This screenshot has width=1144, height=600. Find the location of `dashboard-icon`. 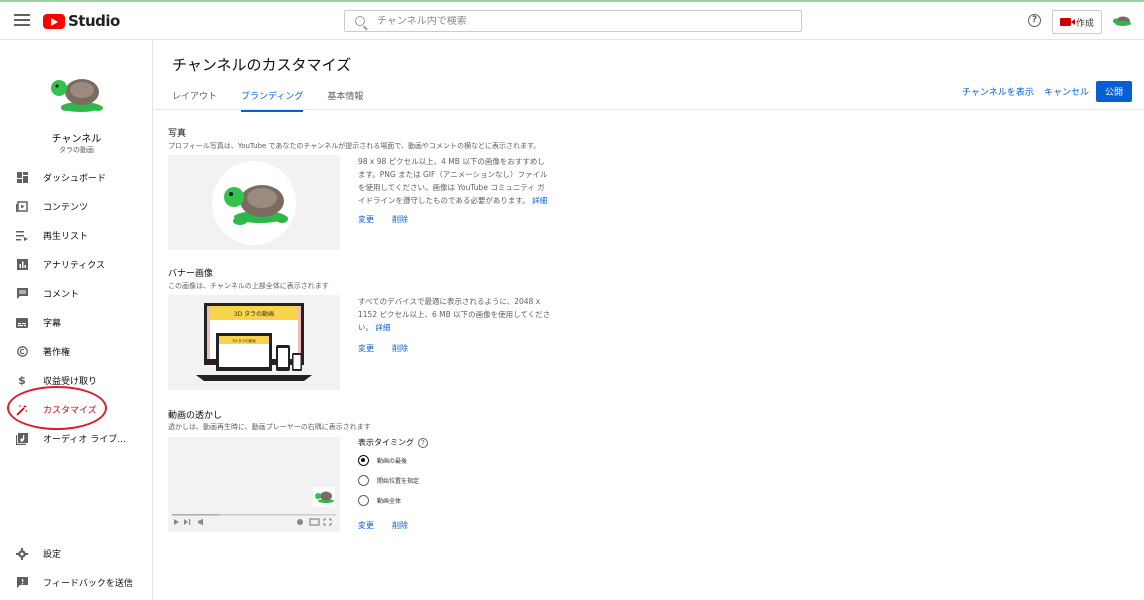

dashboard-icon is located at coordinates (22, 178).